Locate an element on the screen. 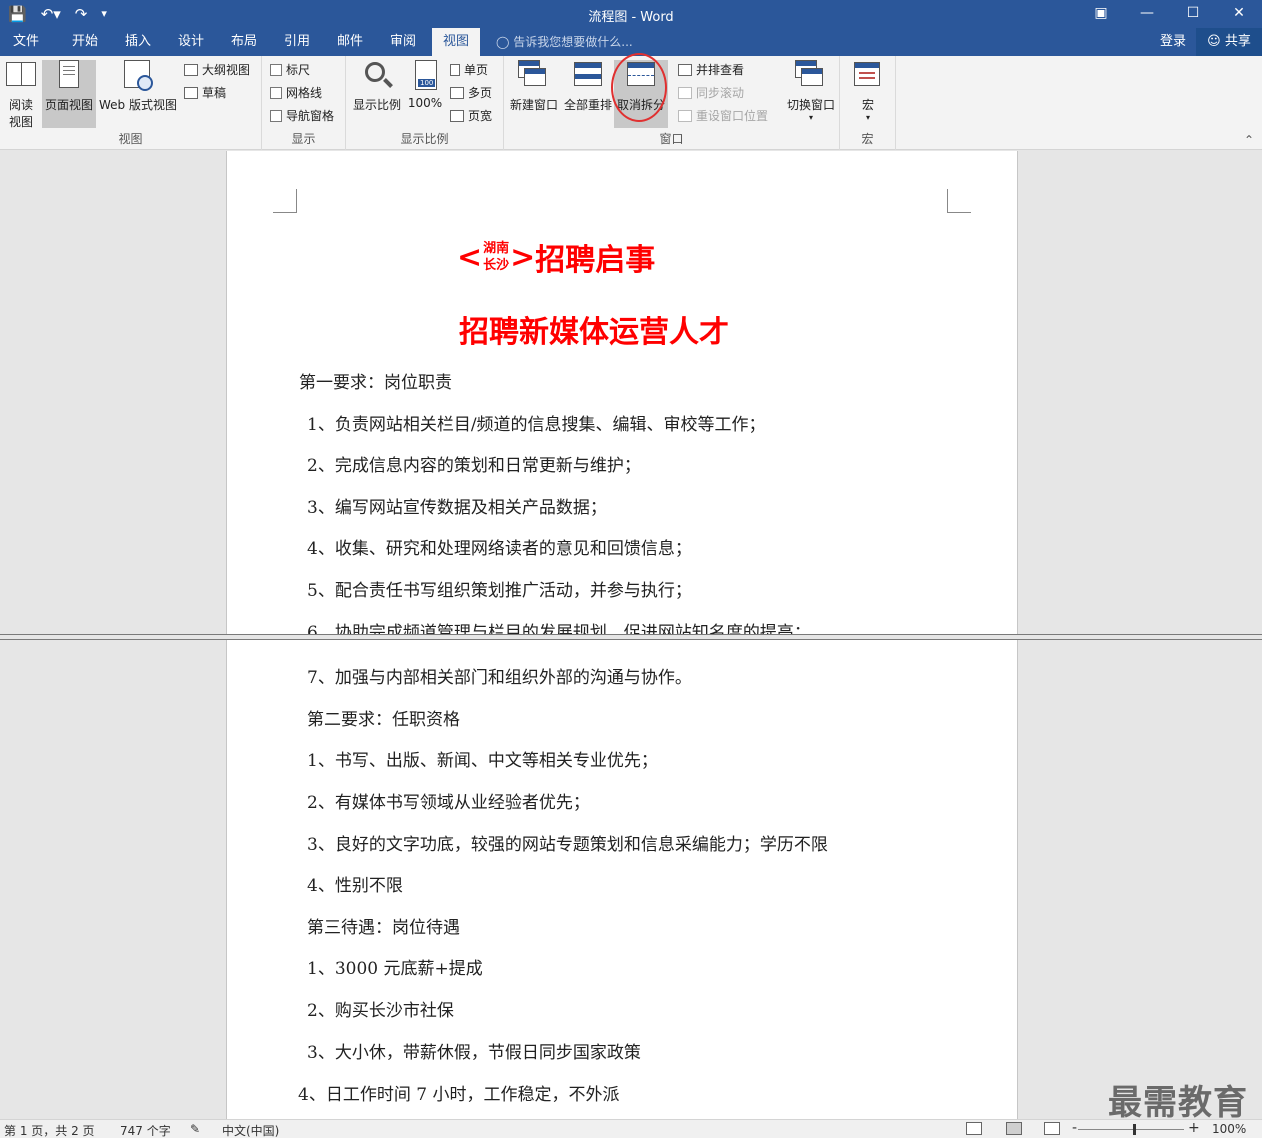 The width and height of the screenshot is (1262, 1138). print-layout-button: 页面视图 is located at coordinates (69, 94).